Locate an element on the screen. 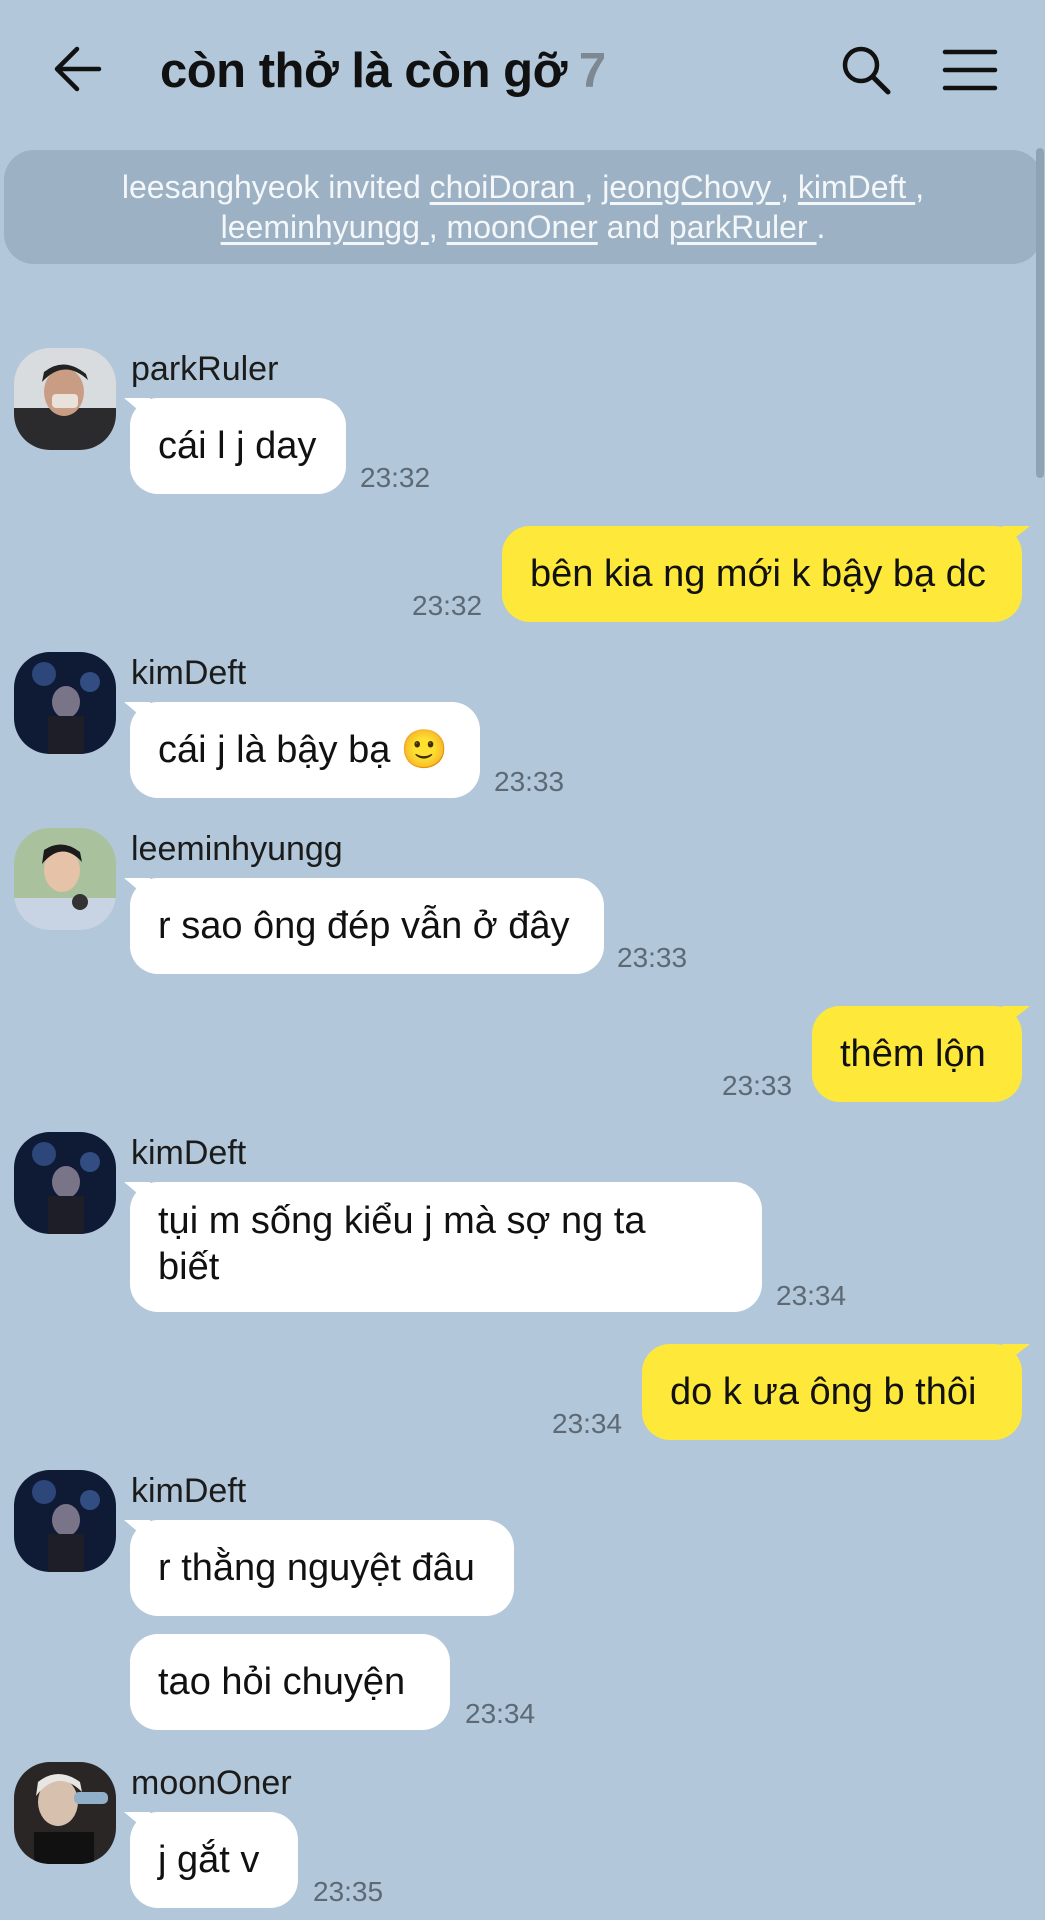 This screenshot has width=1045, height=1920. arrow-left-icon is located at coordinates (78, 69).